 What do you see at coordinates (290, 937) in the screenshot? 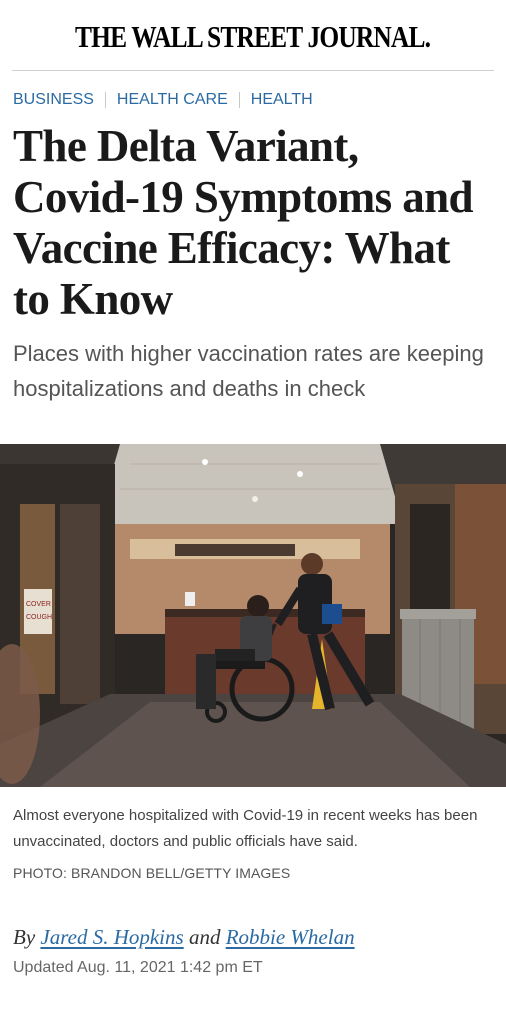
I see `author-link-robbie-whelan: Robbie Whelan` at bounding box center [290, 937].